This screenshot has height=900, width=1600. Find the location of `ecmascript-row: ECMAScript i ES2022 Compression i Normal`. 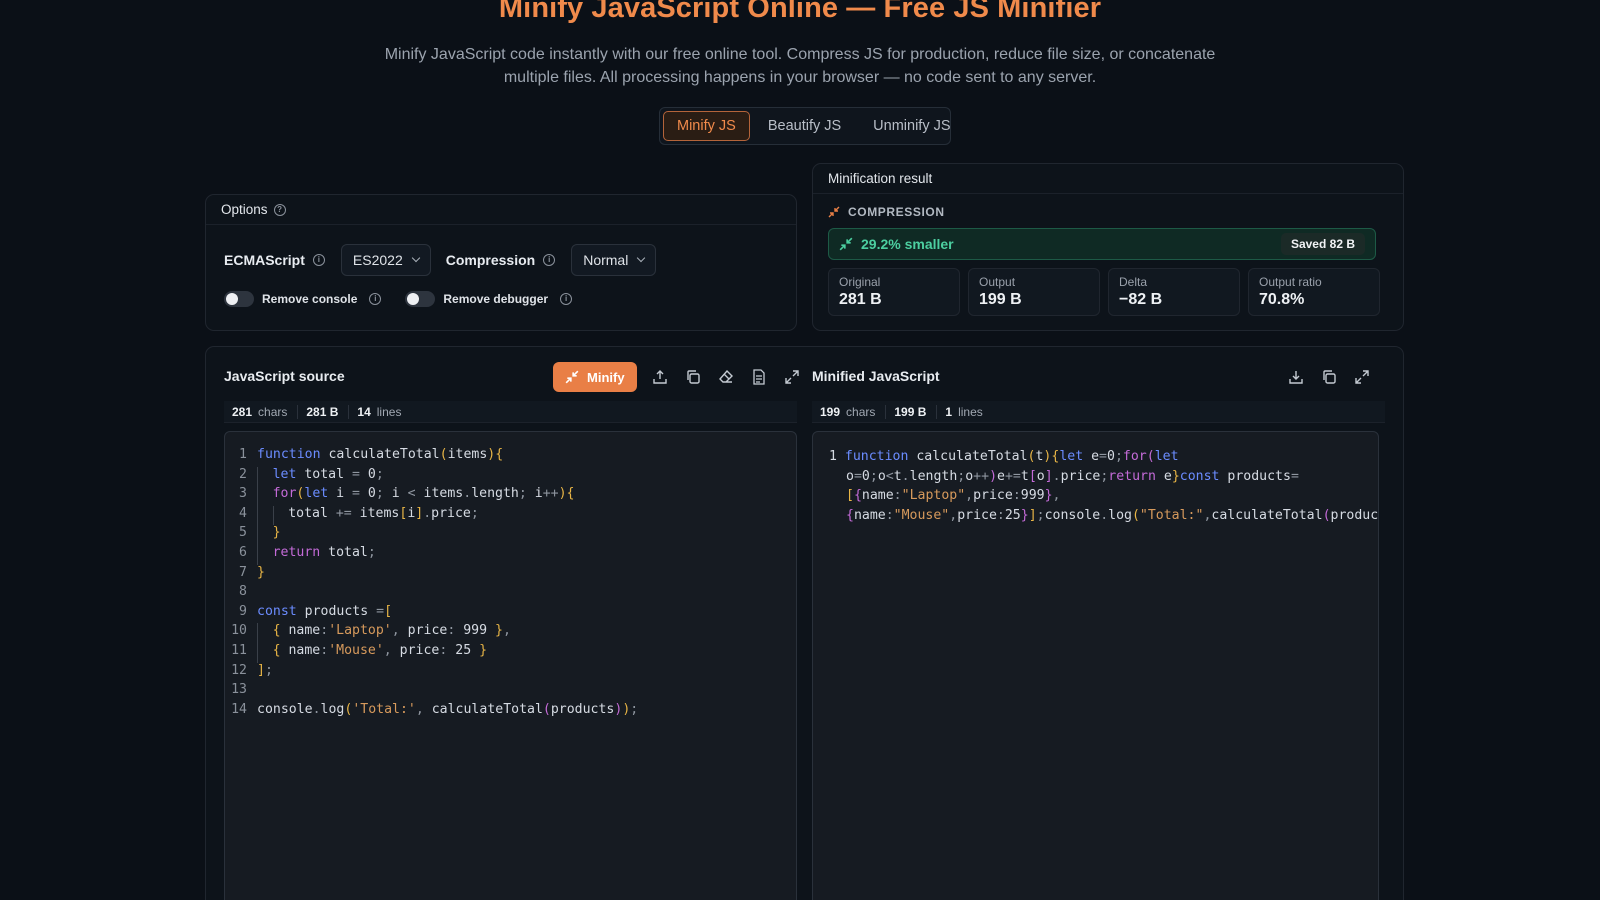

ecmascript-row: ECMAScript i ES2022 Compression i Normal is located at coordinates (440, 260).